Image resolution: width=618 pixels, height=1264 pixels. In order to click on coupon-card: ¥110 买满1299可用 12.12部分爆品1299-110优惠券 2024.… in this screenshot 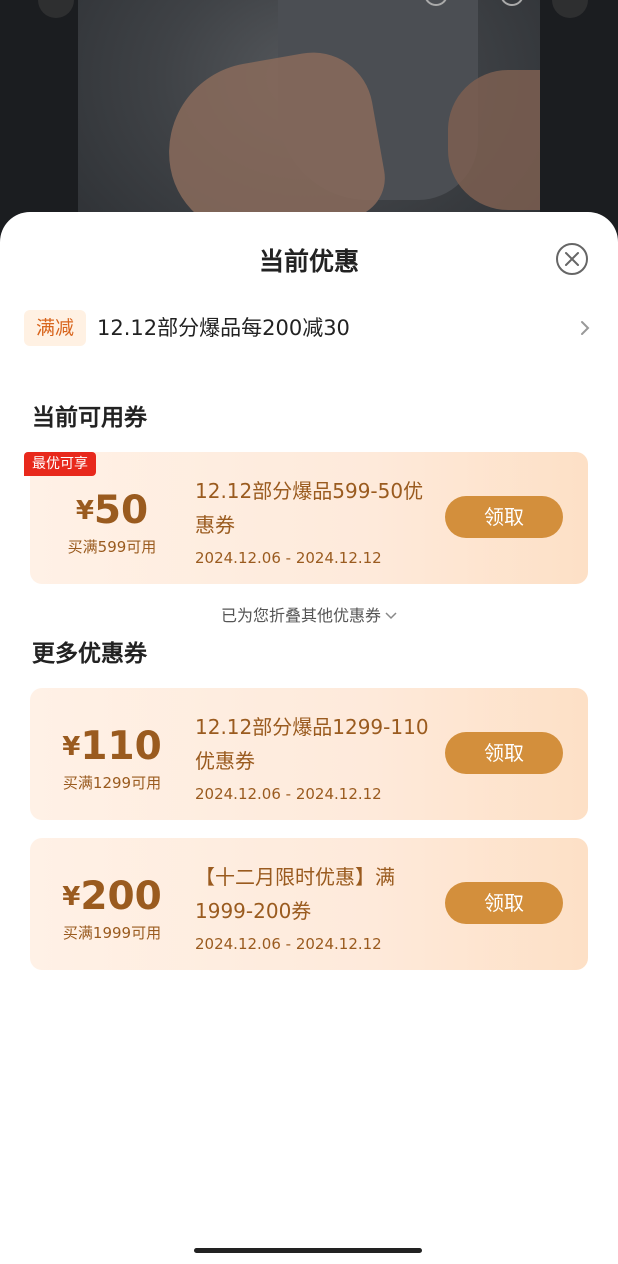, I will do `click(309, 754)`.